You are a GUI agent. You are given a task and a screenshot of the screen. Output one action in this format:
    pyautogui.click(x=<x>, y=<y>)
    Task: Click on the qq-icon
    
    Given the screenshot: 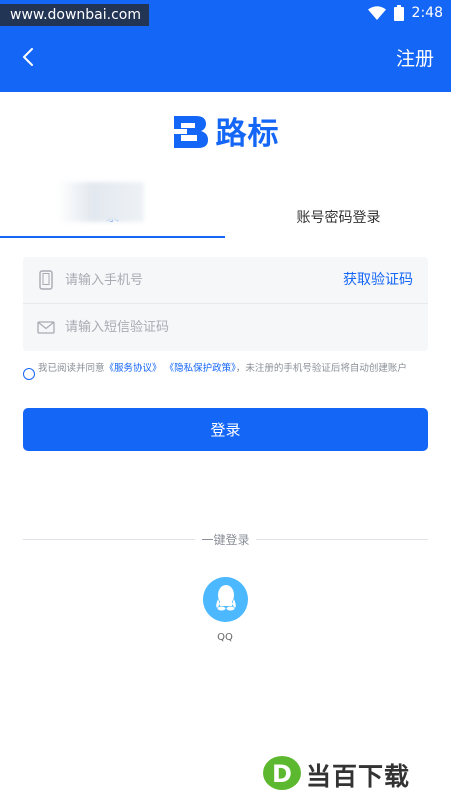 What is the action you would take?
    pyautogui.click(x=226, y=600)
    